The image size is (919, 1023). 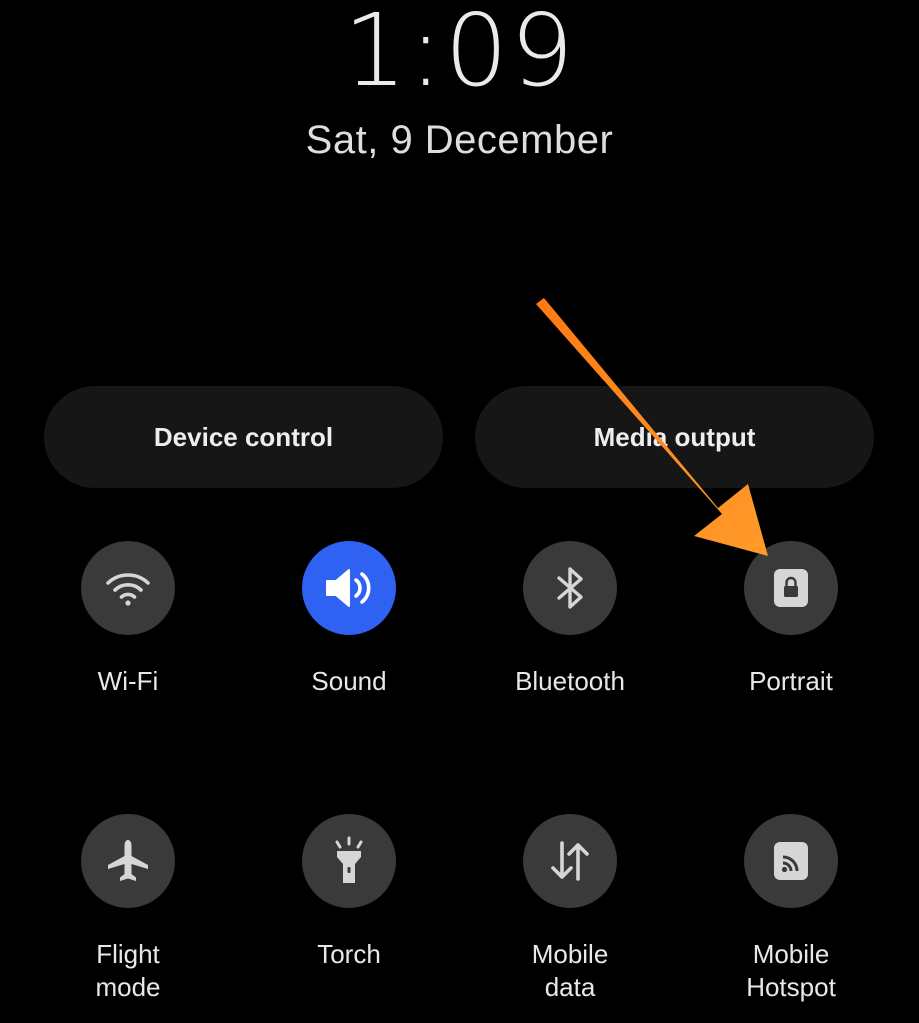 I want to click on tile-label-mobile-data: Mobile data, so click(x=570, y=970).